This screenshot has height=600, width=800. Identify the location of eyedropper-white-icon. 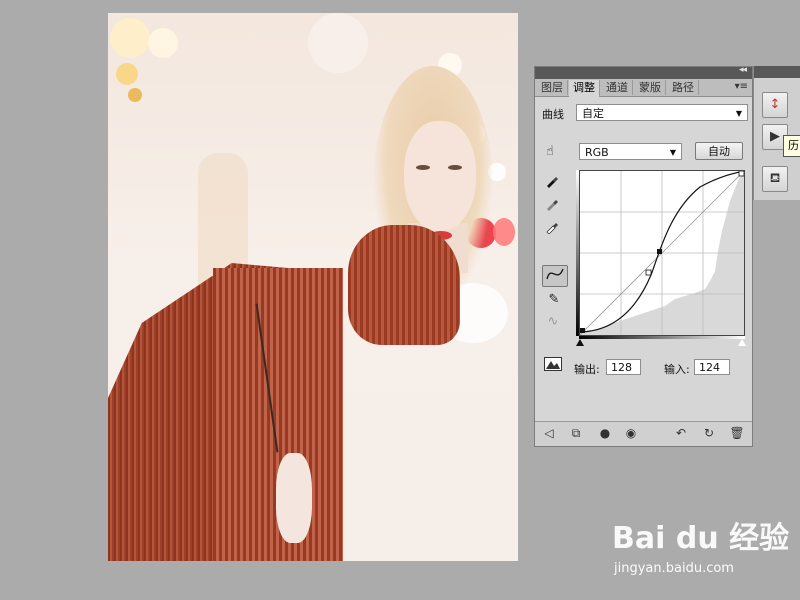
(552, 229).